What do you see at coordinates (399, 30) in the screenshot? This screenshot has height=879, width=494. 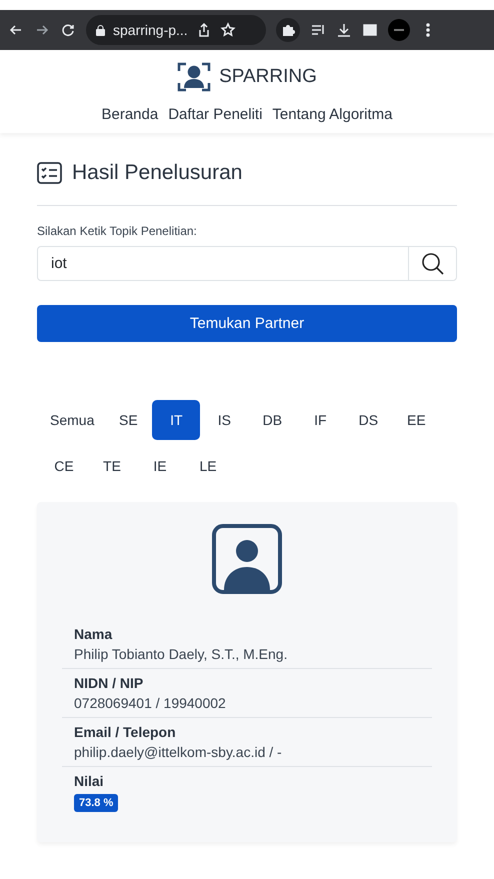 I see `profile-avatar` at bounding box center [399, 30].